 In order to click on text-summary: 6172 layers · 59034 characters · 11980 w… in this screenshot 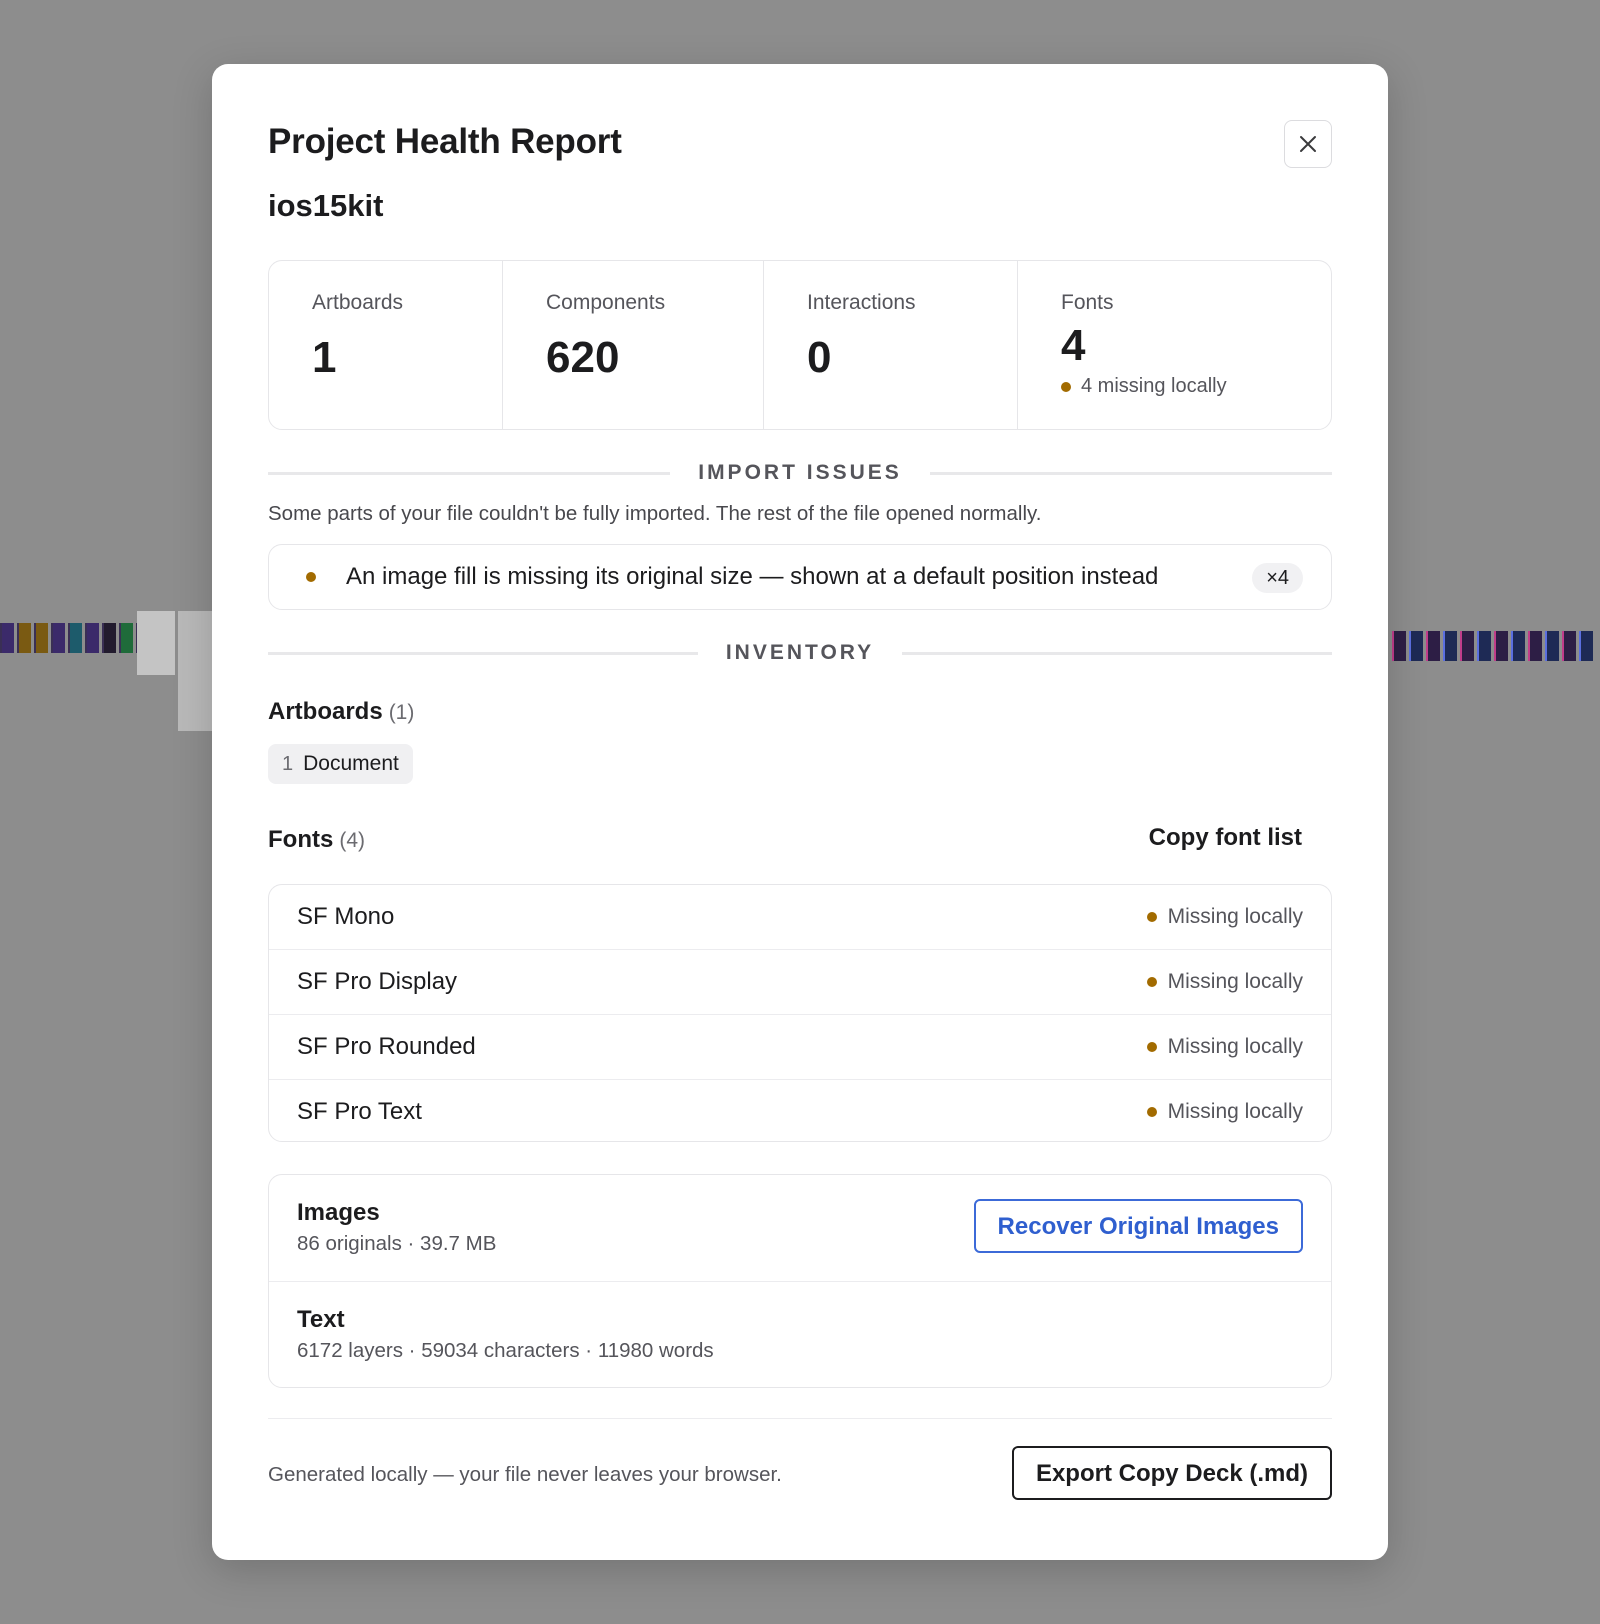, I will do `click(505, 1350)`.